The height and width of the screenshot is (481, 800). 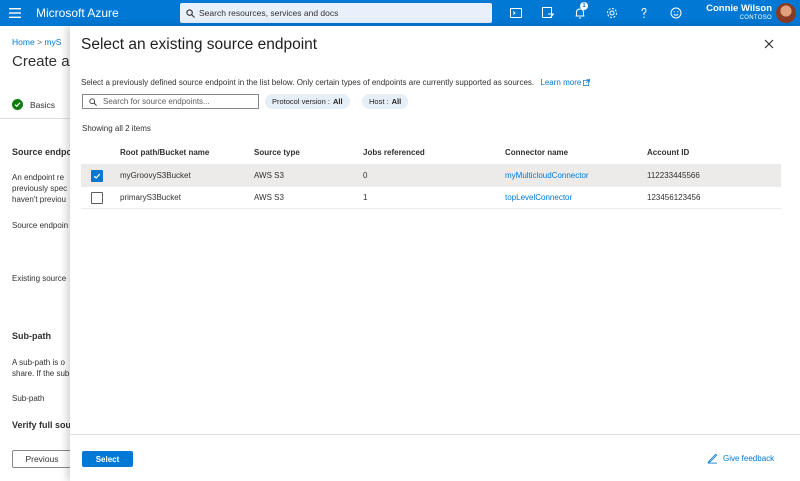 What do you see at coordinates (199, 44) in the screenshot?
I see `panel-title: Select an existing source endpoint` at bounding box center [199, 44].